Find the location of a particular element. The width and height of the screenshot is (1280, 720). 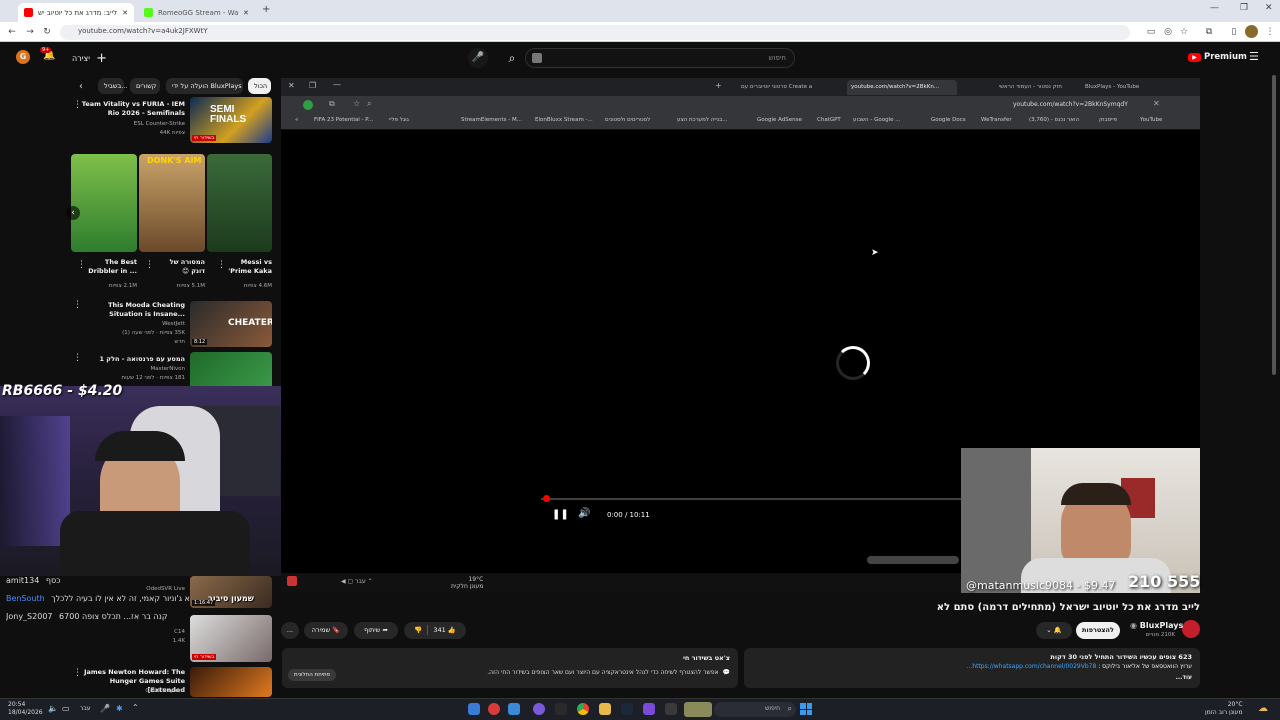

app-icon-headset is located at coordinates (561, 709).